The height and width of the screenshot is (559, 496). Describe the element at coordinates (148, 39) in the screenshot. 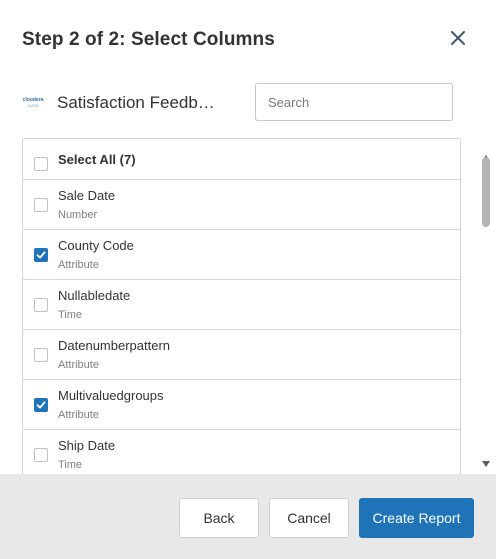

I see `dialog-title: Step 2 of 2: Select Columns` at that location.